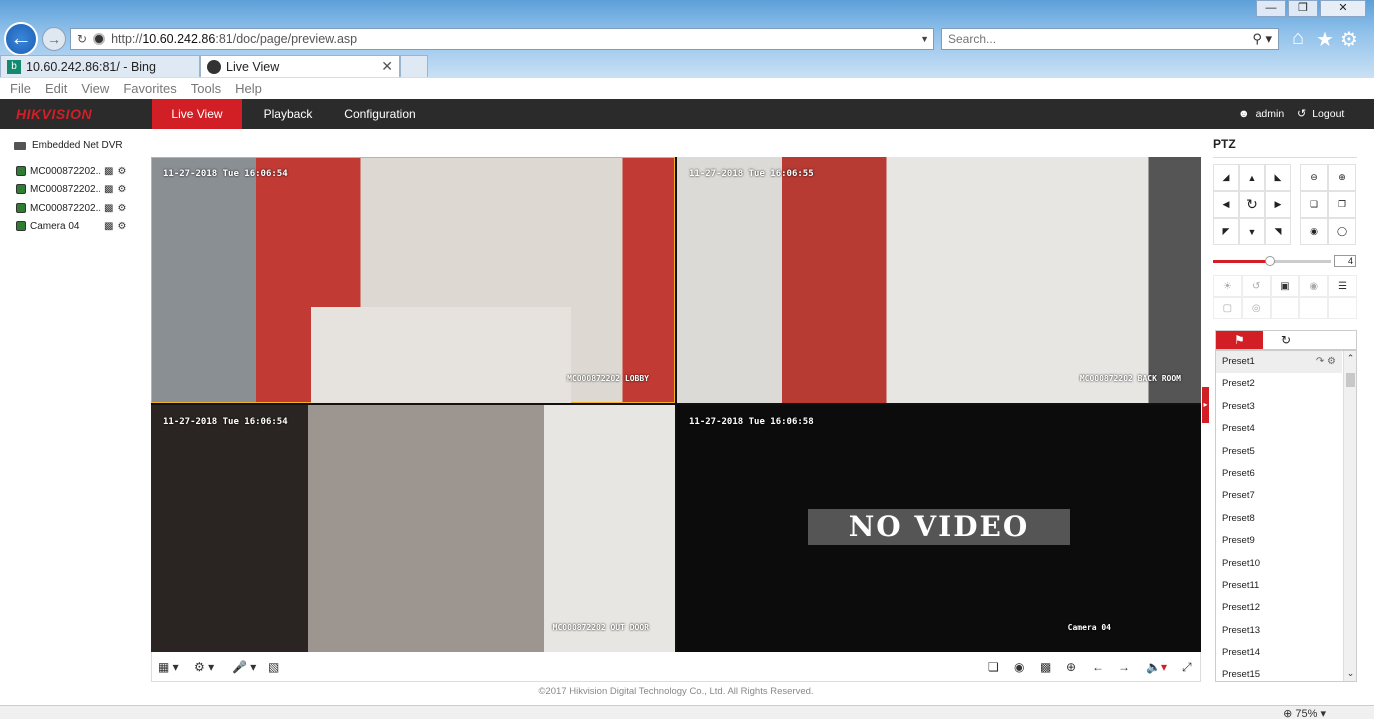 The height and width of the screenshot is (720, 1374). Describe the element at coordinates (1088, 39) in the screenshot. I see `search-input` at that location.